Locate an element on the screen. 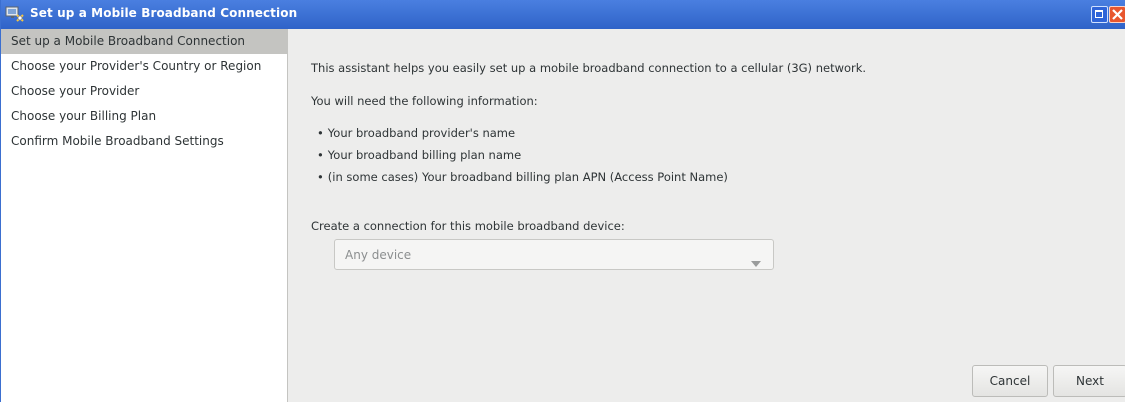 This screenshot has height=402, width=1125. chevron-down-icon is located at coordinates (756, 261).